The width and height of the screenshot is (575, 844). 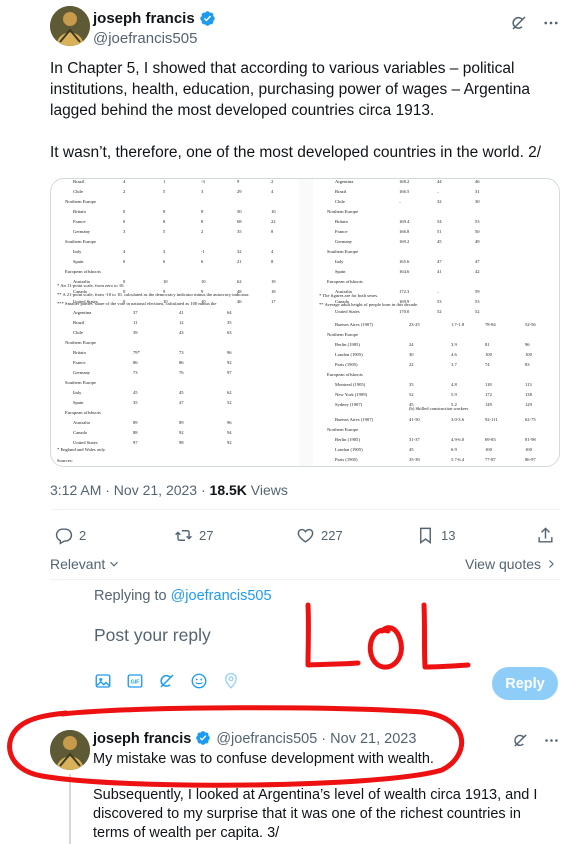 I want to click on table-cell: New York (1909), so click(x=351, y=394).